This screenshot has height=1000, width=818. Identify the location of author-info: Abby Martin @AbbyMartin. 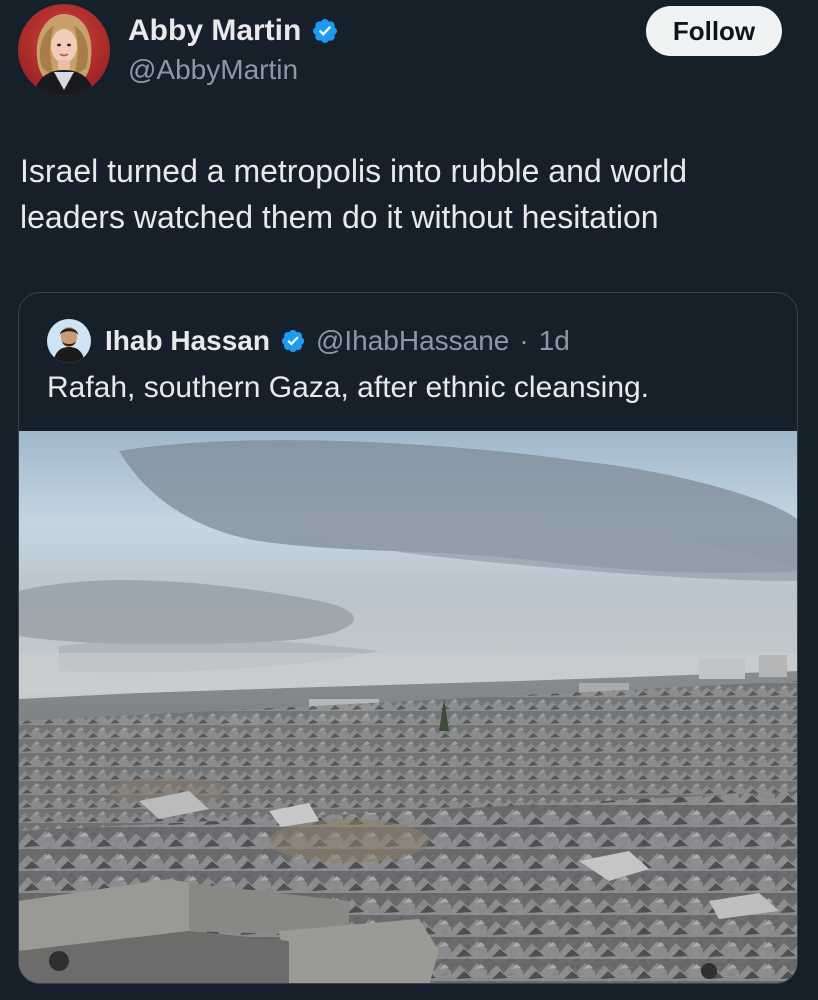
(233, 50).